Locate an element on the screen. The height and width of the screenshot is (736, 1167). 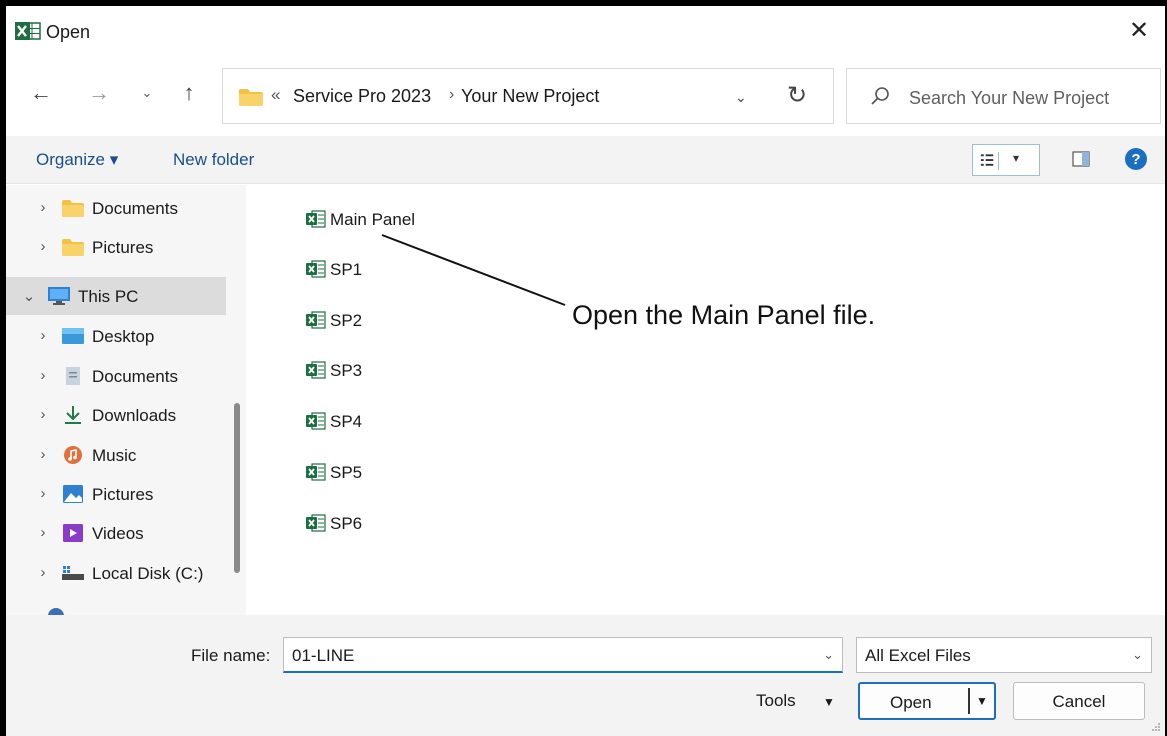
title-bar: Open ✕ is located at coordinates (585, 31).